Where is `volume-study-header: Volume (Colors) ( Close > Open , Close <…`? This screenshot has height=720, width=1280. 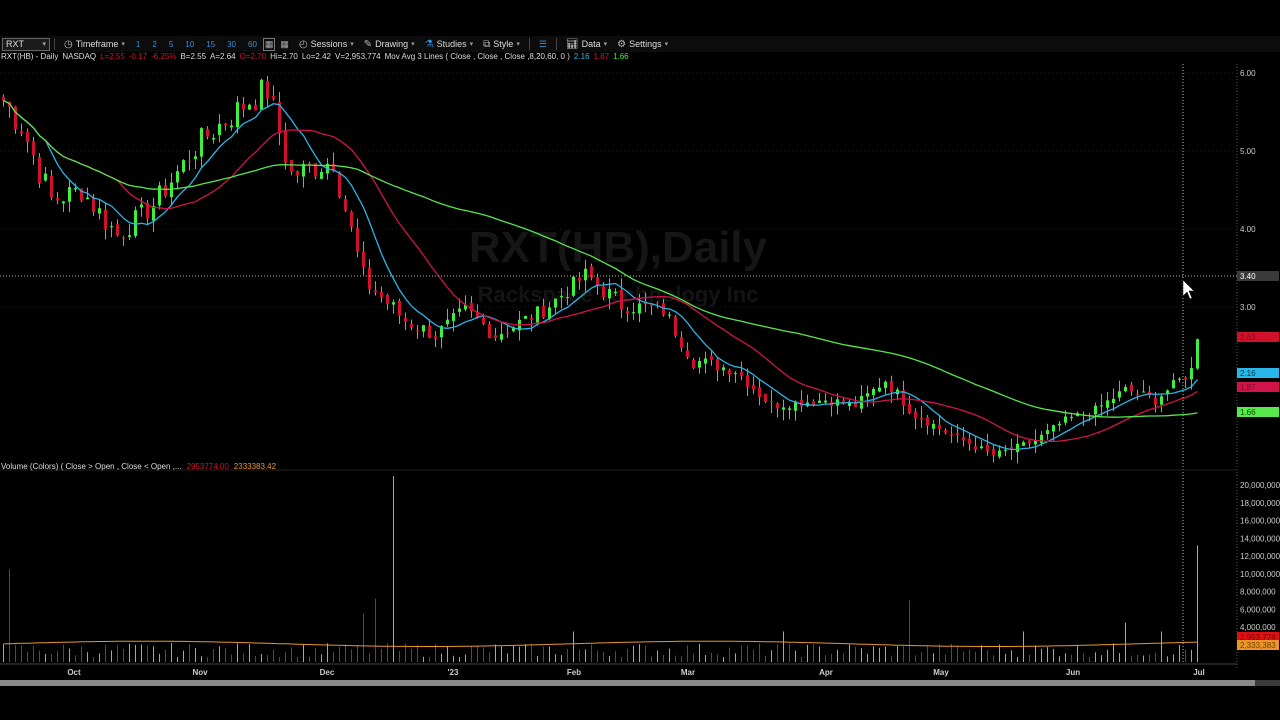
volume-study-header: Volume (Colors) ( Close > Open , Close <… is located at coordinates (138, 466).